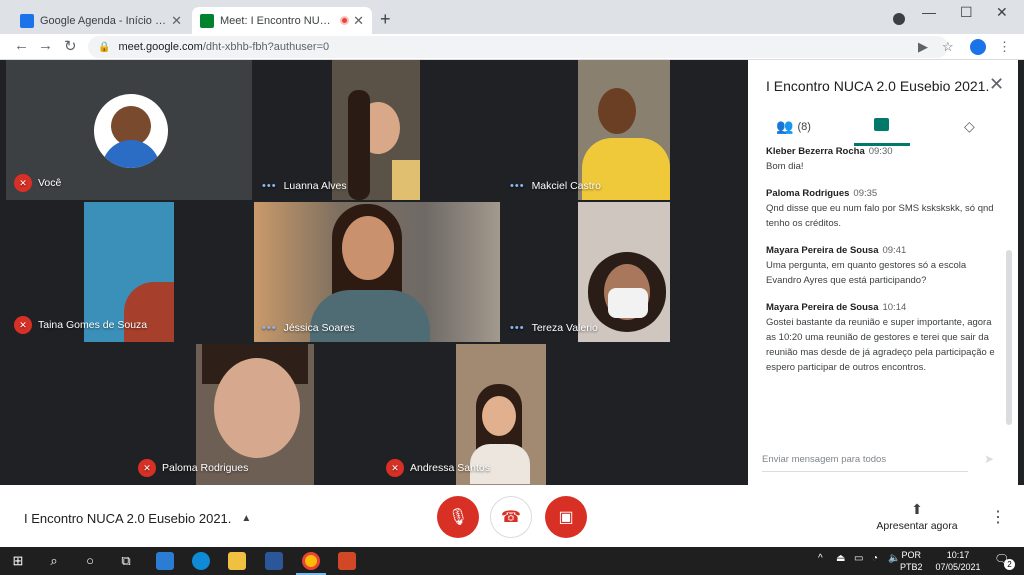 The image size is (1024, 575). I want to click on message-time: 10:14, so click(894, 307).